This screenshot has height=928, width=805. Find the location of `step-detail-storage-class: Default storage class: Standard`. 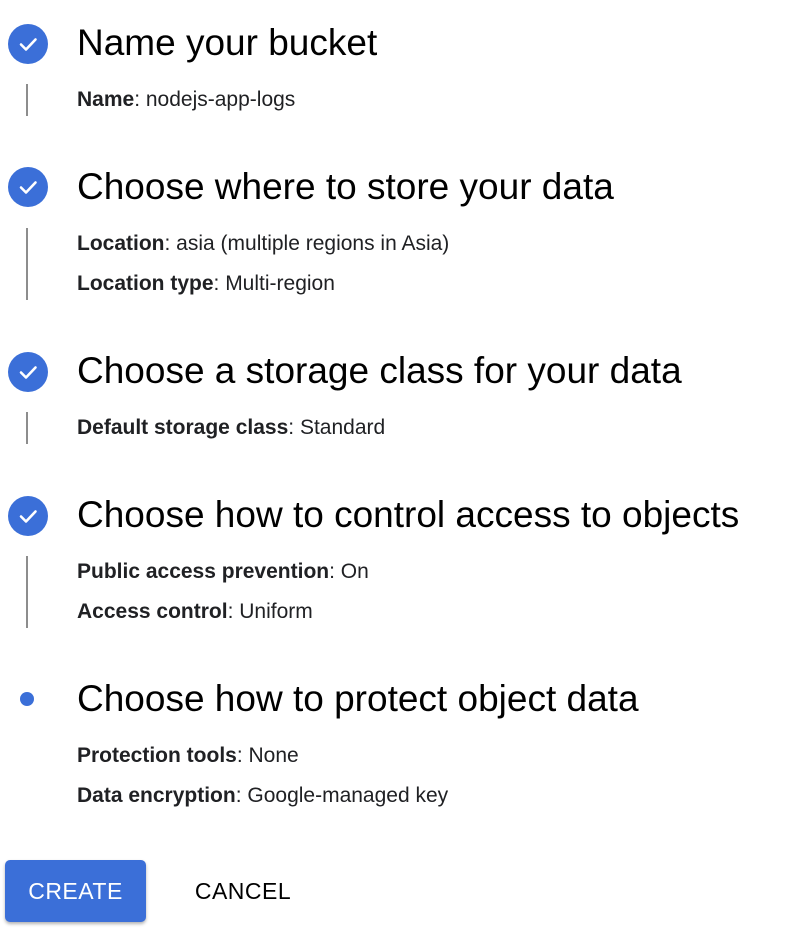

step-detail-storage-class: Default storage class: Standard is located at coordinates (231, 428).